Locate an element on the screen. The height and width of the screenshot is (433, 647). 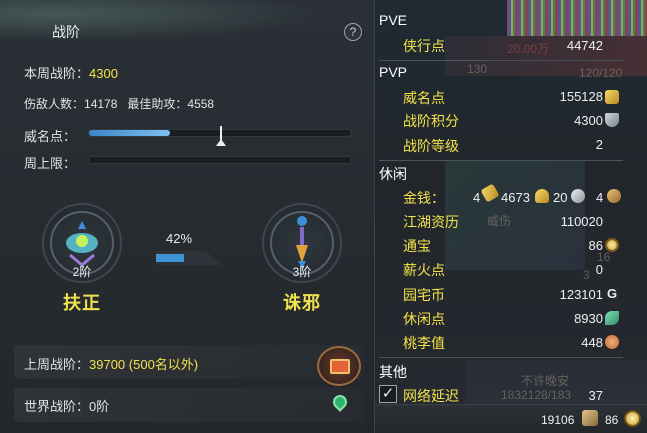
background-text: 120/120 is located at coordinates (601, 73).